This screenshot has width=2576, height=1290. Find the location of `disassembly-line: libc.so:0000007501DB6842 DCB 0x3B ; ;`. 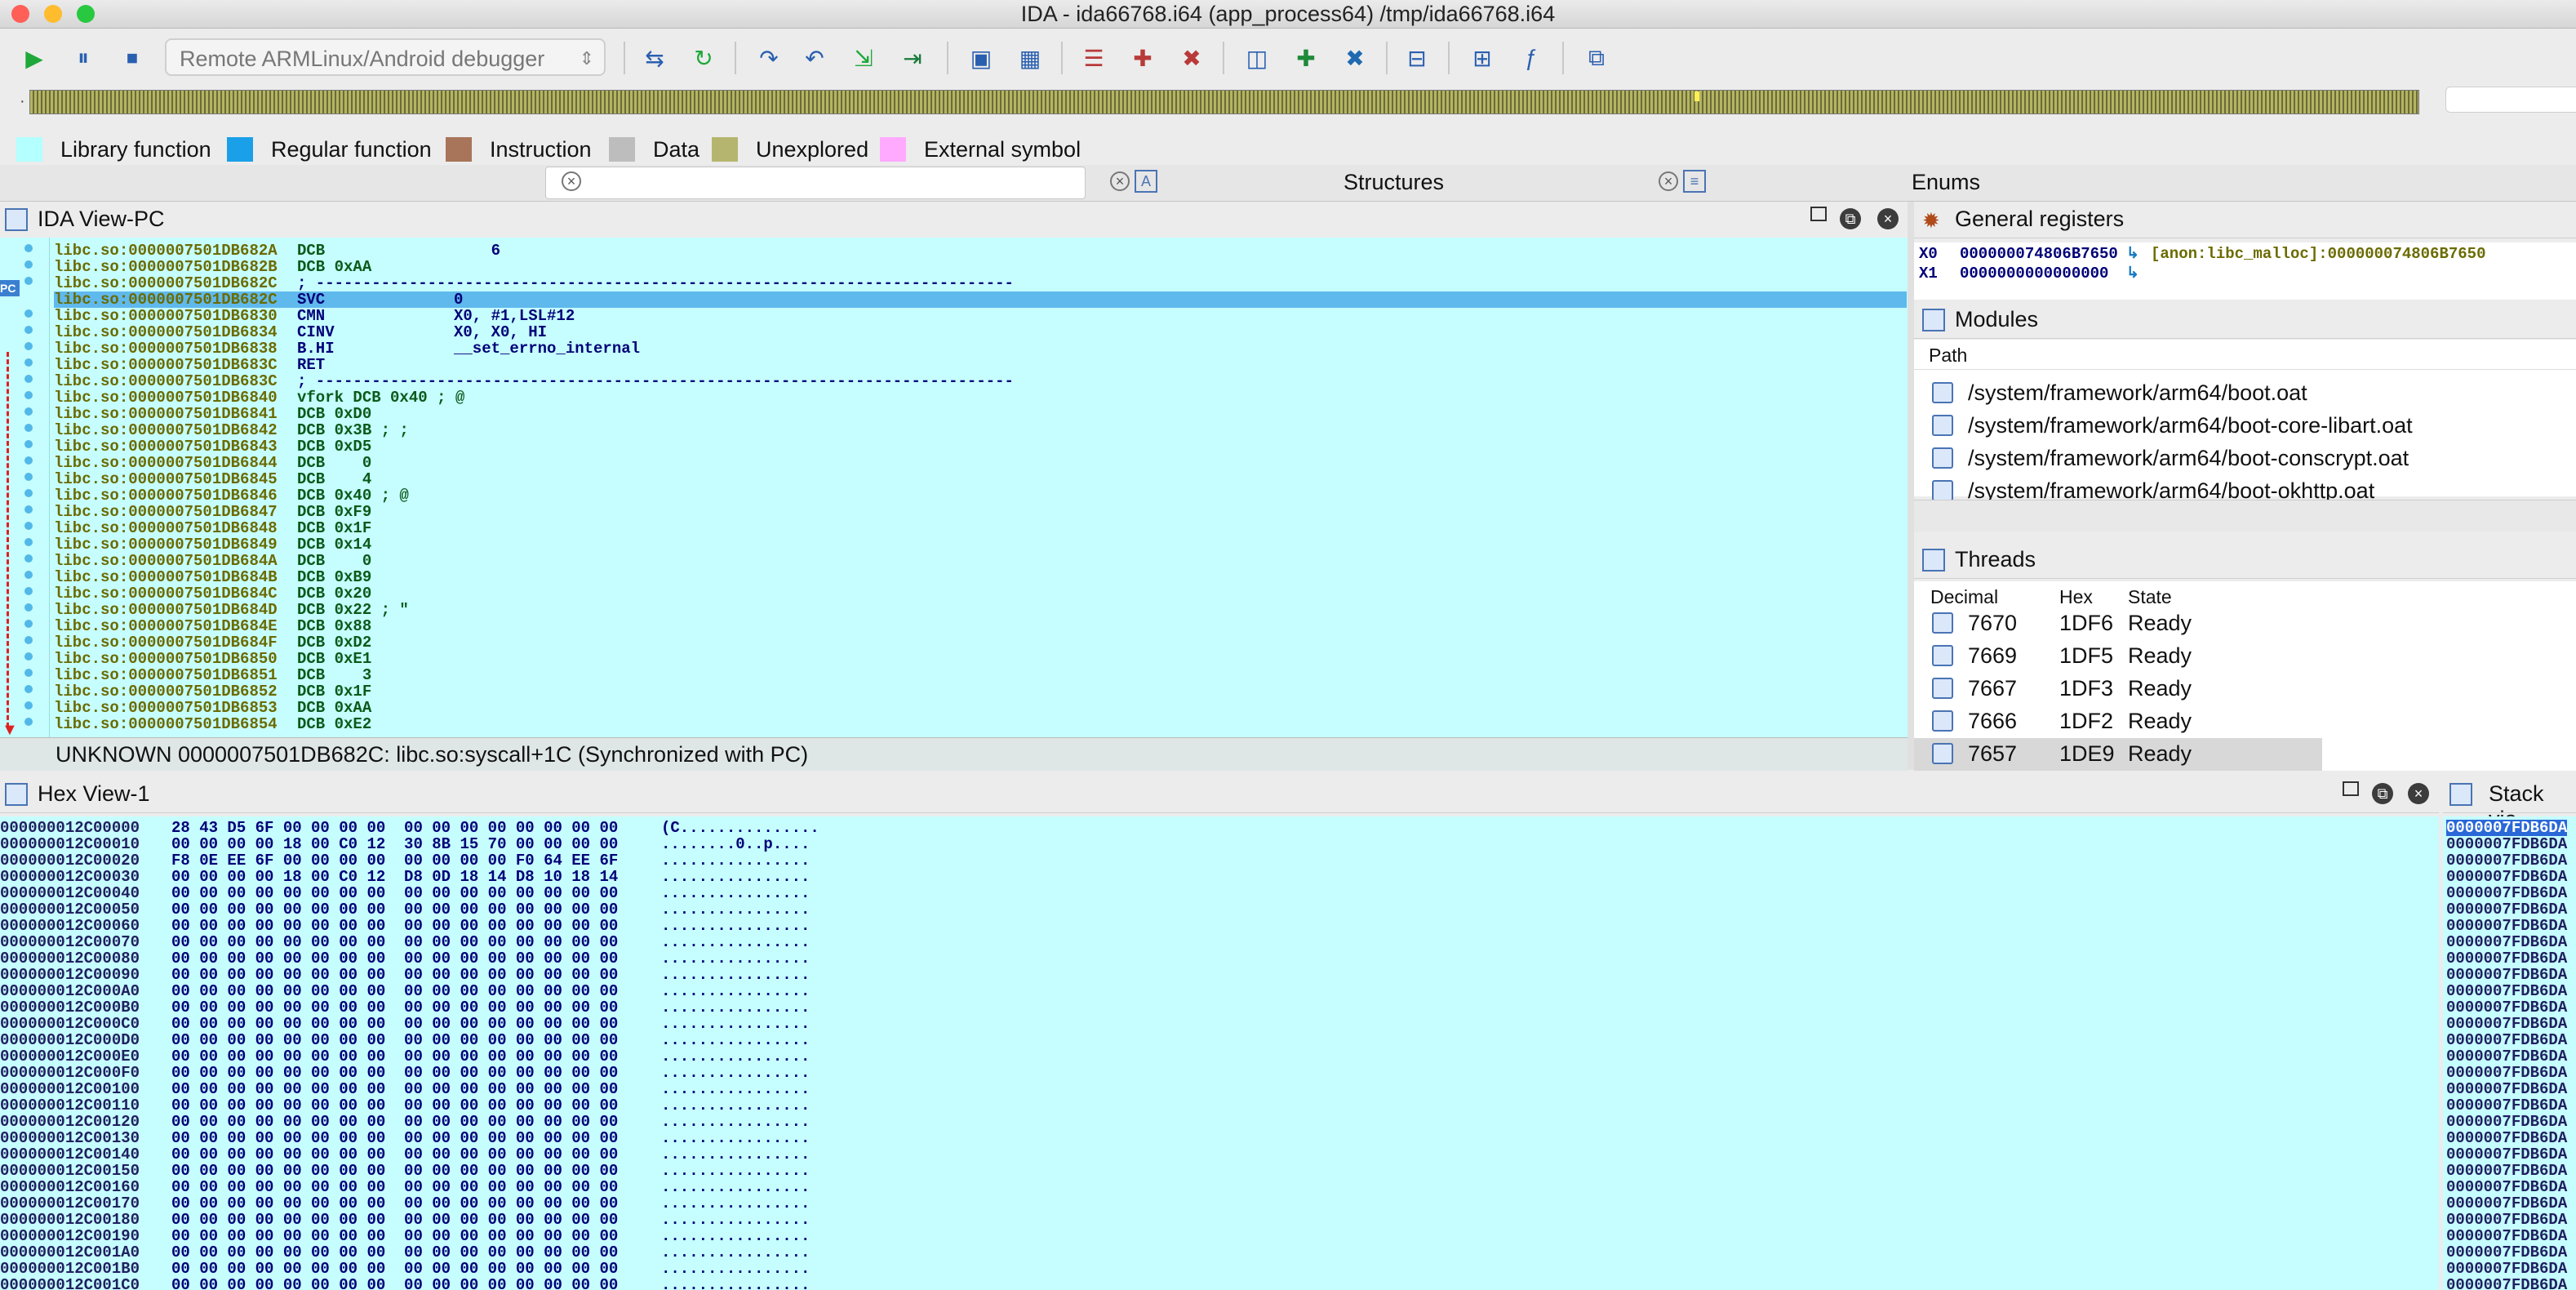

disassembly-line: libc.so:0000007501DB6842 DCB 0x3B ; ; is located at coordinates (980, 430).